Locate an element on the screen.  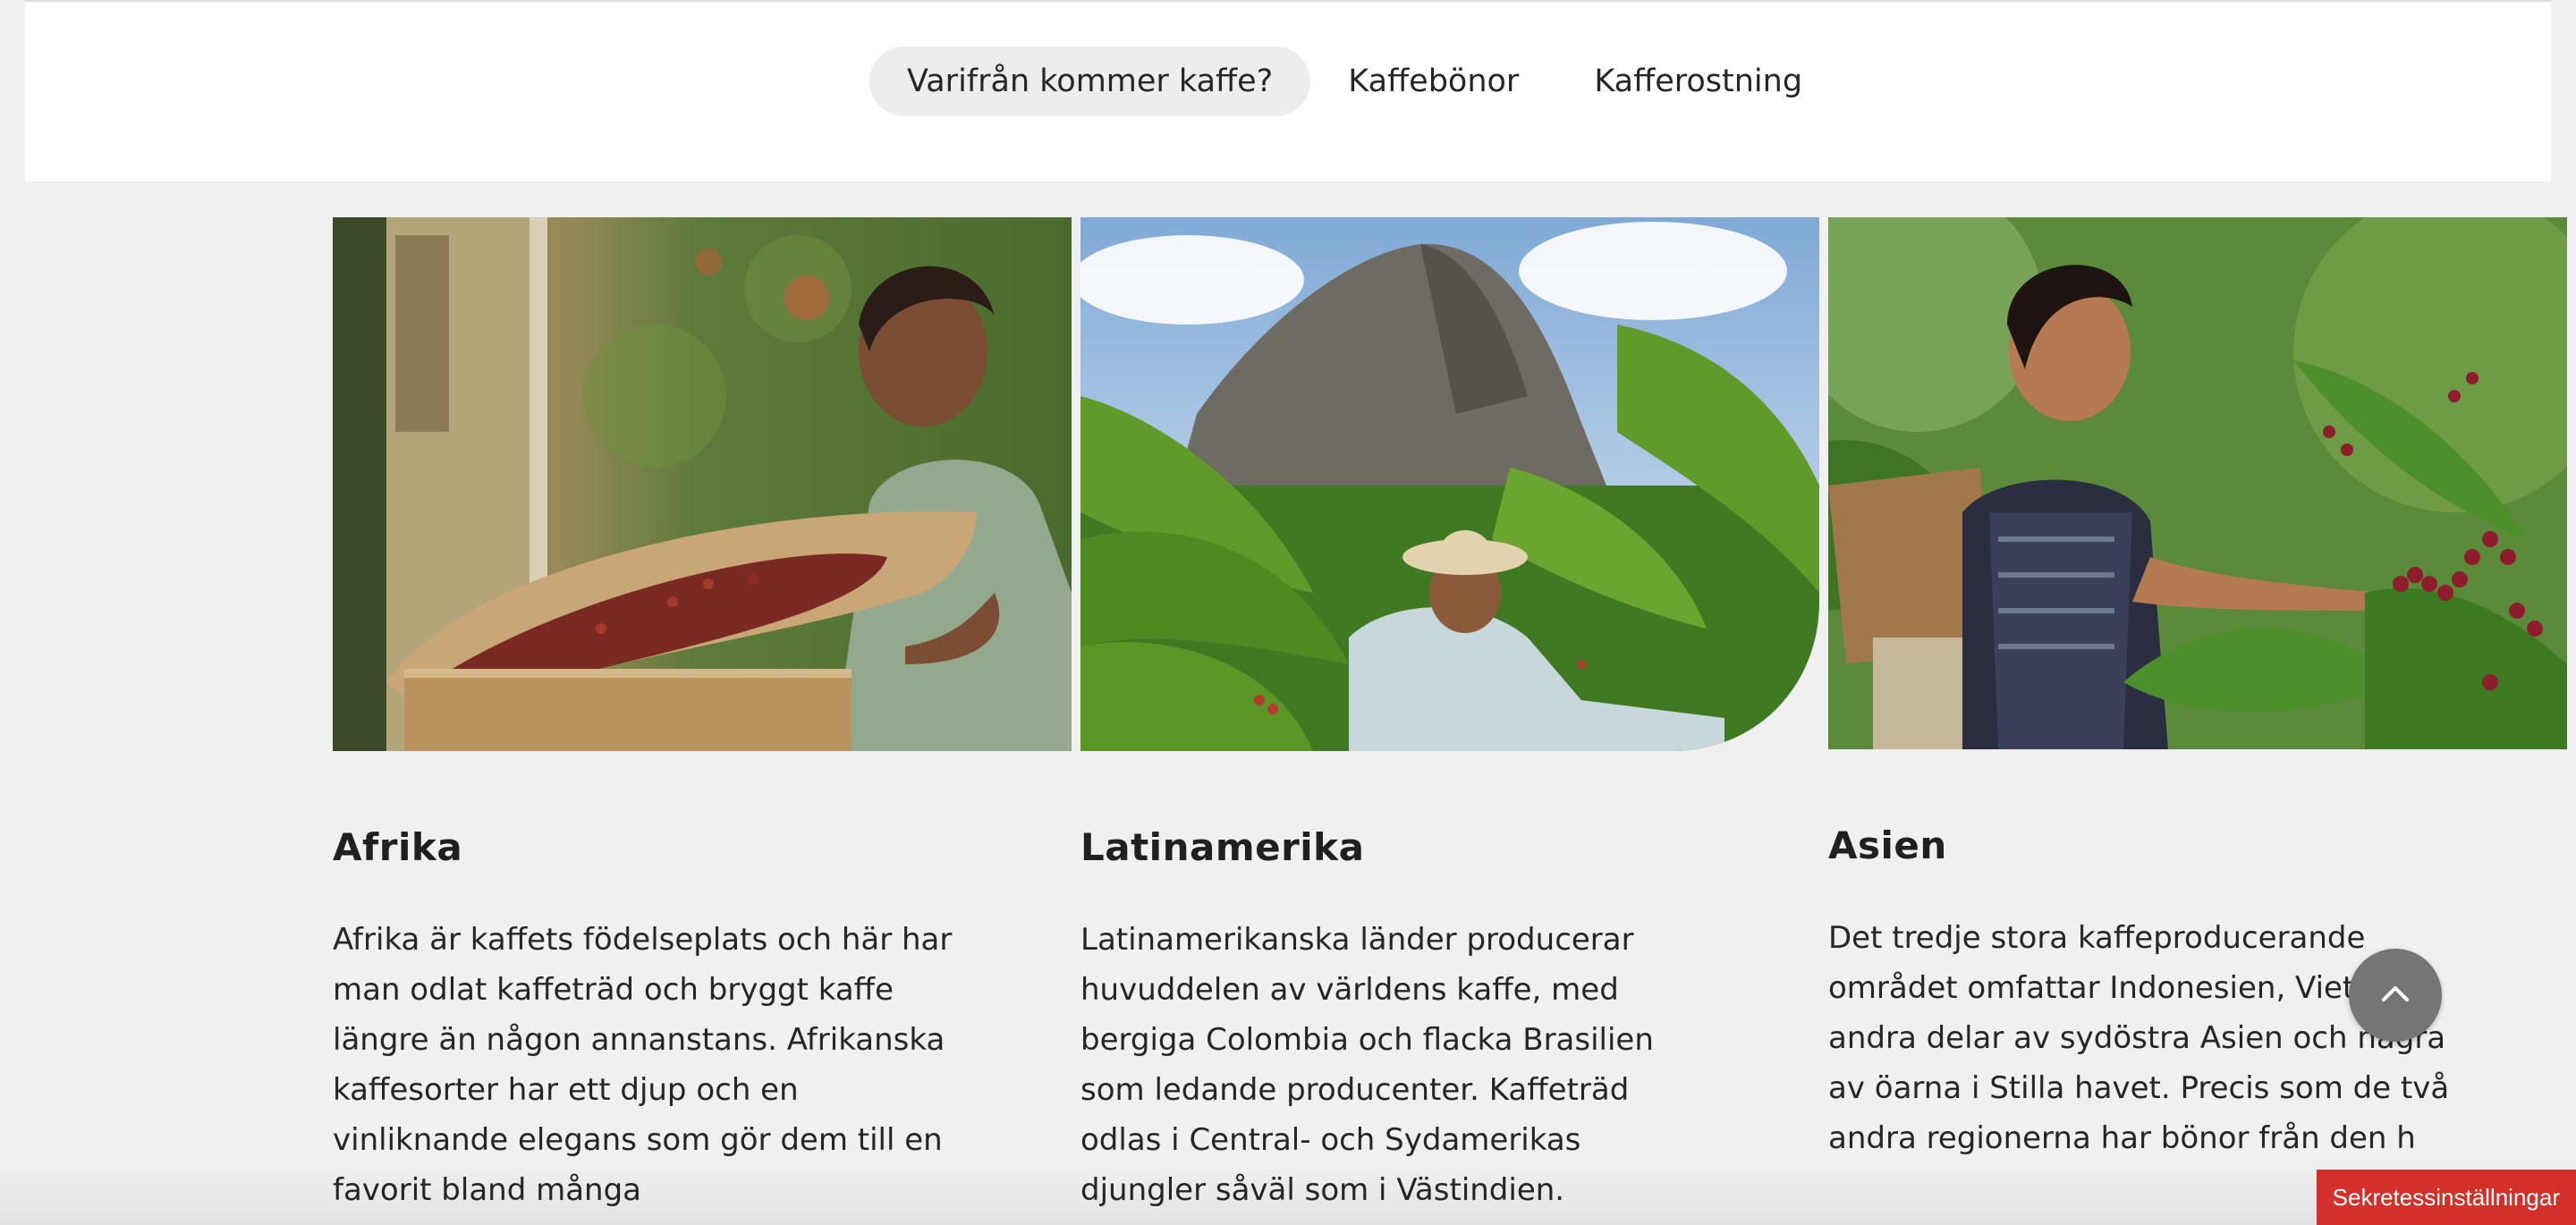
region-title-asia: Asien is located at coordinates (1887, 845).